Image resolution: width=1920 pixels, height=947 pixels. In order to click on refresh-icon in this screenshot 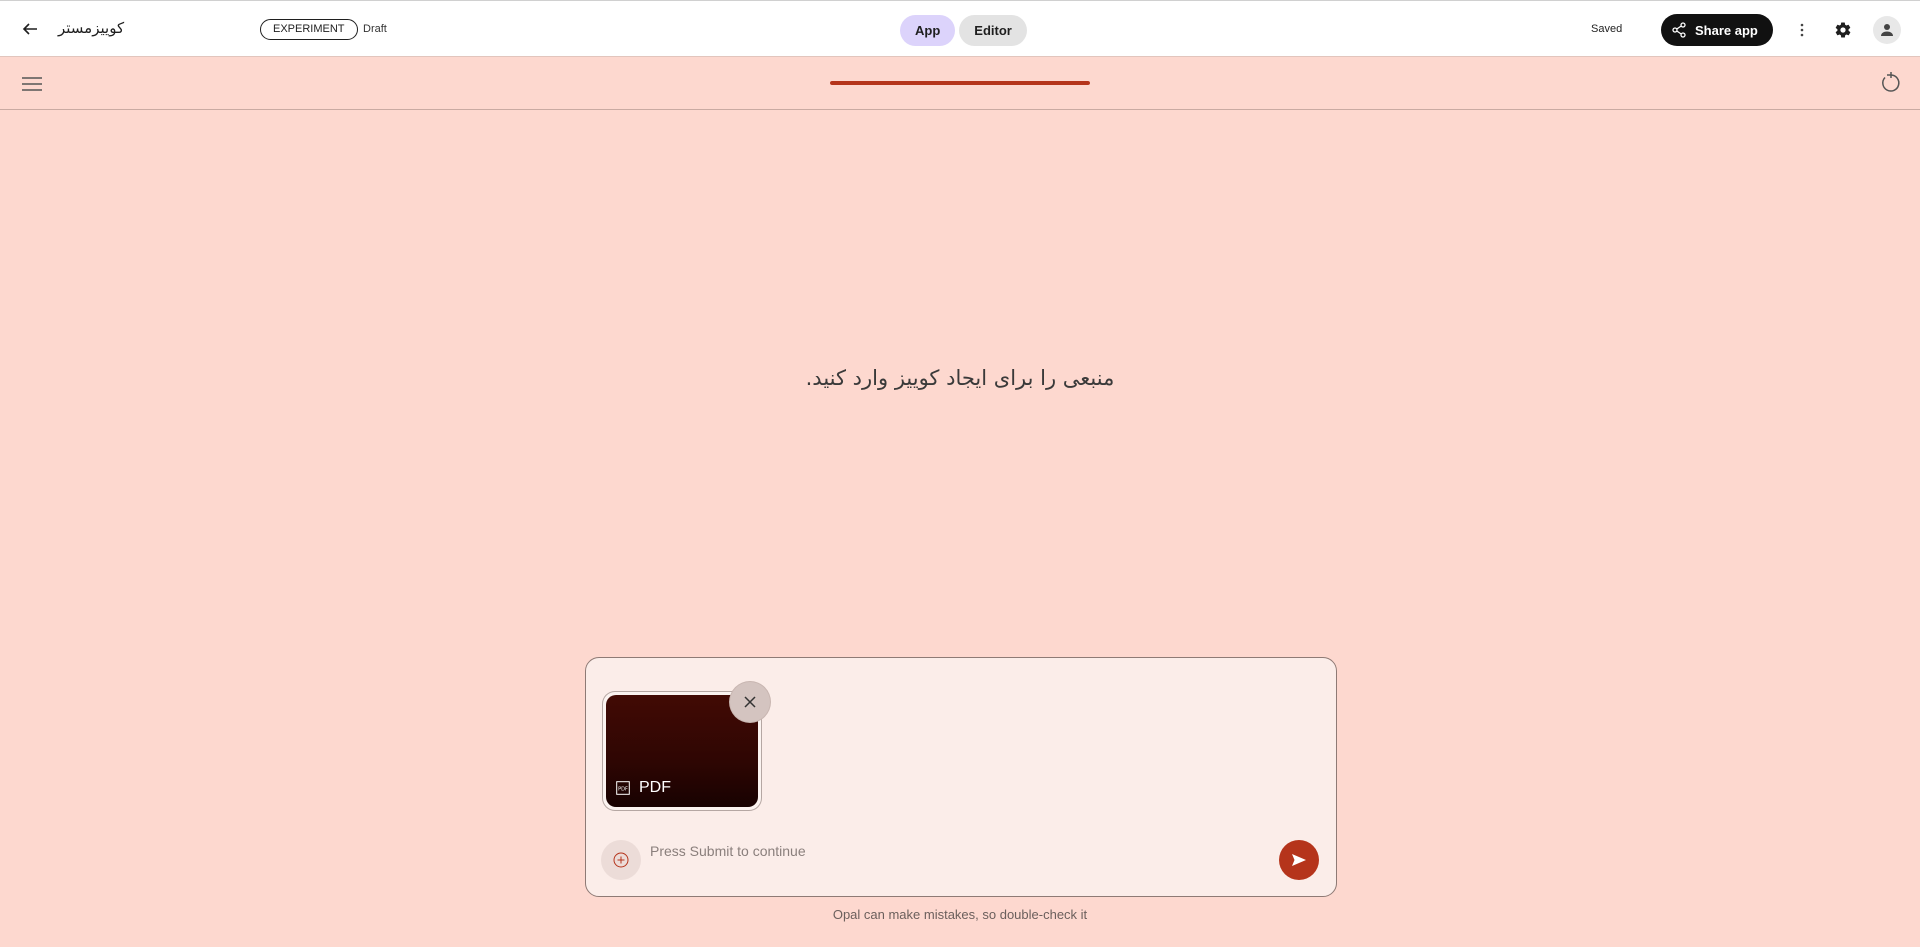, I will do `click(1891, 82)`.